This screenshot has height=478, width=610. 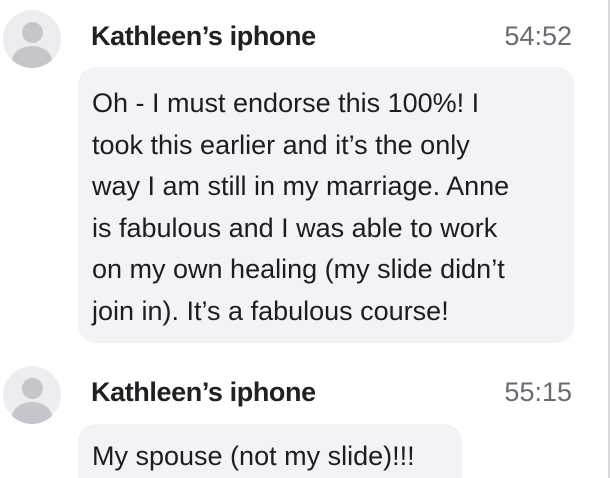 What do you see at coordinates (253, 456) in the screenshot?
I see `message-text-line: My spouse (not my slide)!!!` at bounding box center [253, 456].